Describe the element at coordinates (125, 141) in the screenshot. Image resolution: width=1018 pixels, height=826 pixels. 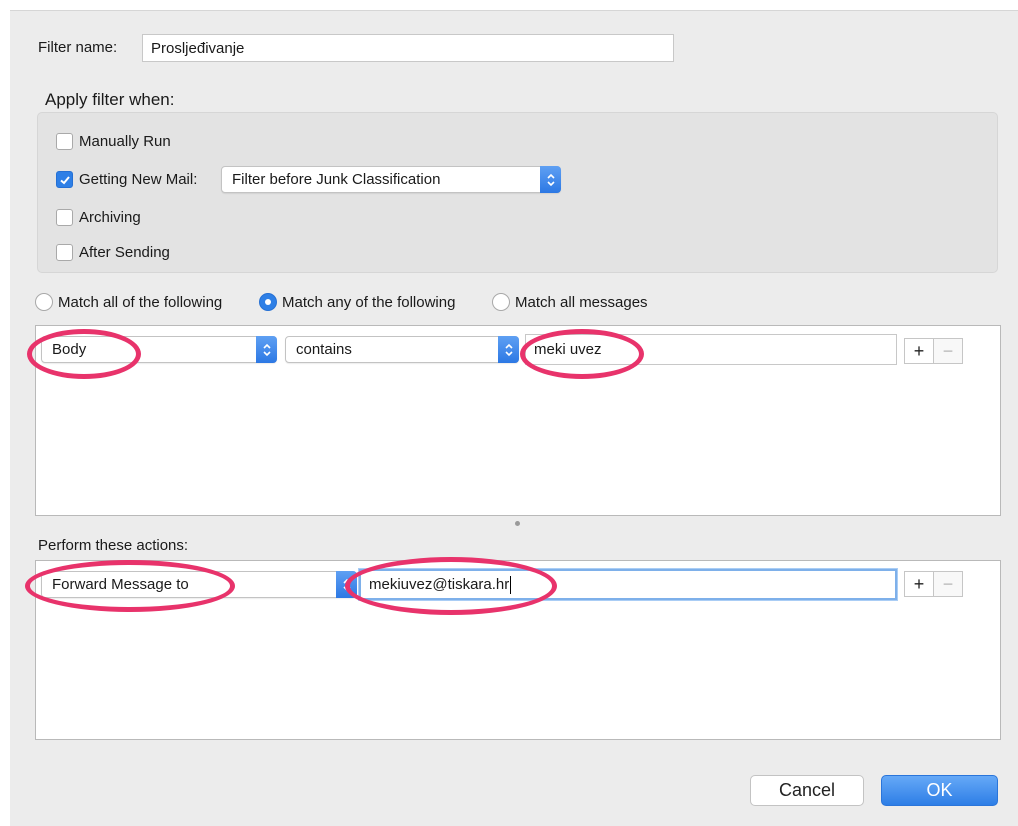
I see `manually-run-label: Manually Run` at that location.